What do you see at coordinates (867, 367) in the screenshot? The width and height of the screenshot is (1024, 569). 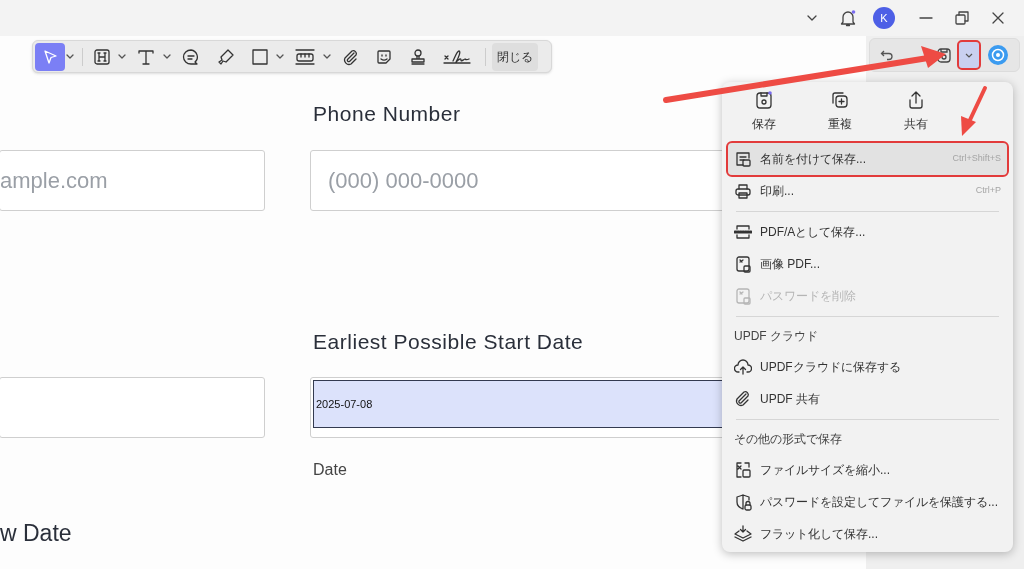 I see `menu-item: UPDFクラウドに保存する` at bounding box center [867, 367].